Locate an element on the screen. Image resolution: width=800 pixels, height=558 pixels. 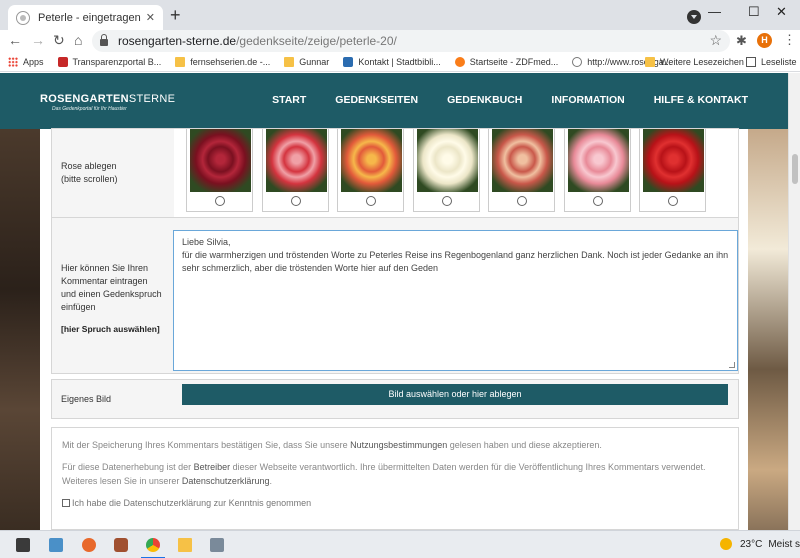
lock-icon is located at coordinates (104, 40).